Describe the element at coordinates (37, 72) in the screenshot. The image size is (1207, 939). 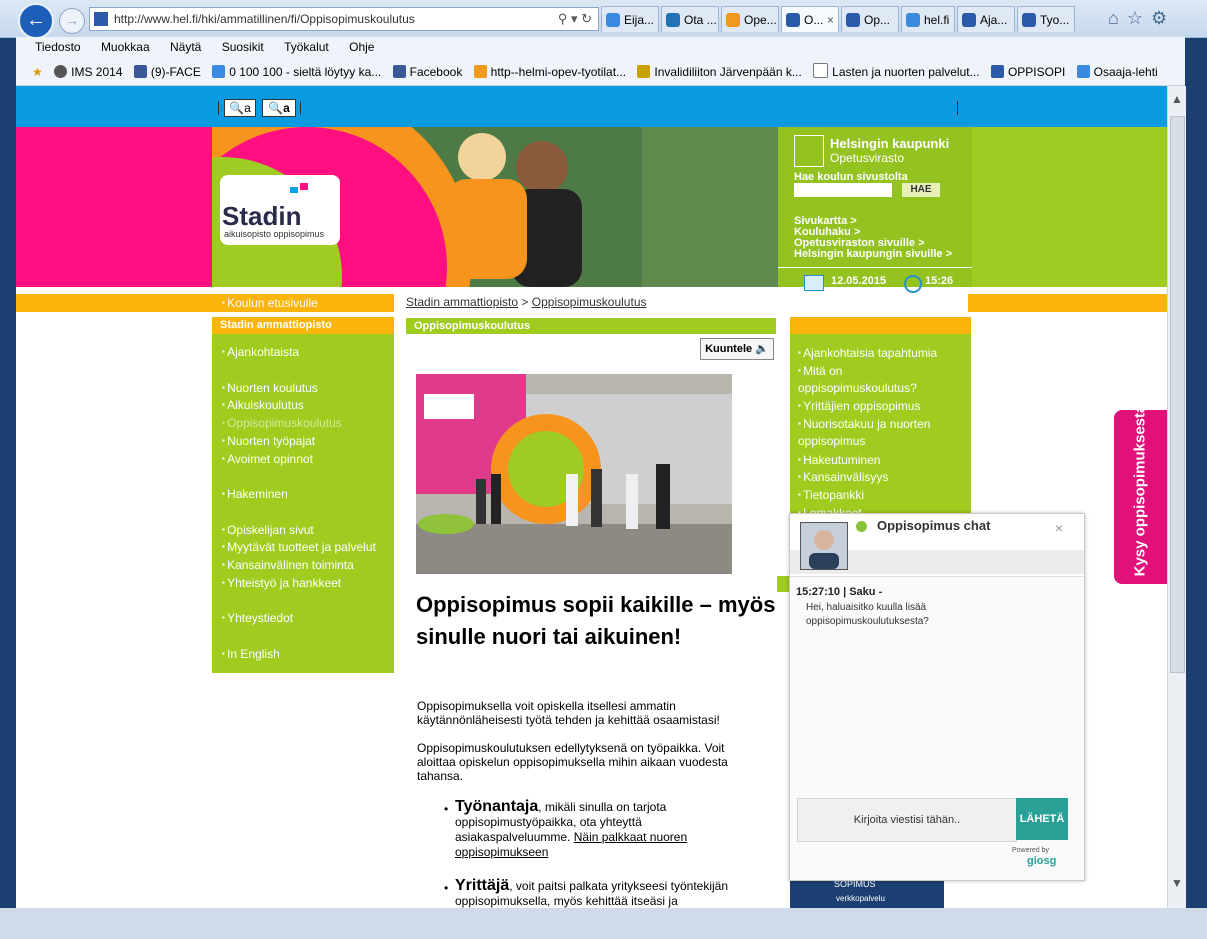
I see `add-favorite-star-icon: ★` at that location.